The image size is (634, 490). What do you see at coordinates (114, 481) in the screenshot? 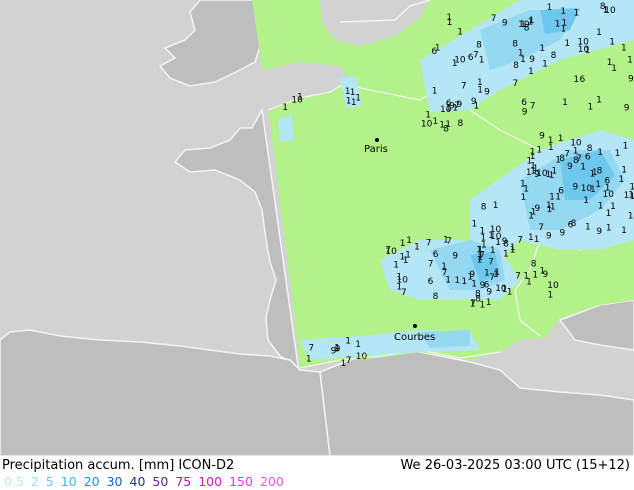
I see `legend-item: 30` at bounding box center [114, 481].